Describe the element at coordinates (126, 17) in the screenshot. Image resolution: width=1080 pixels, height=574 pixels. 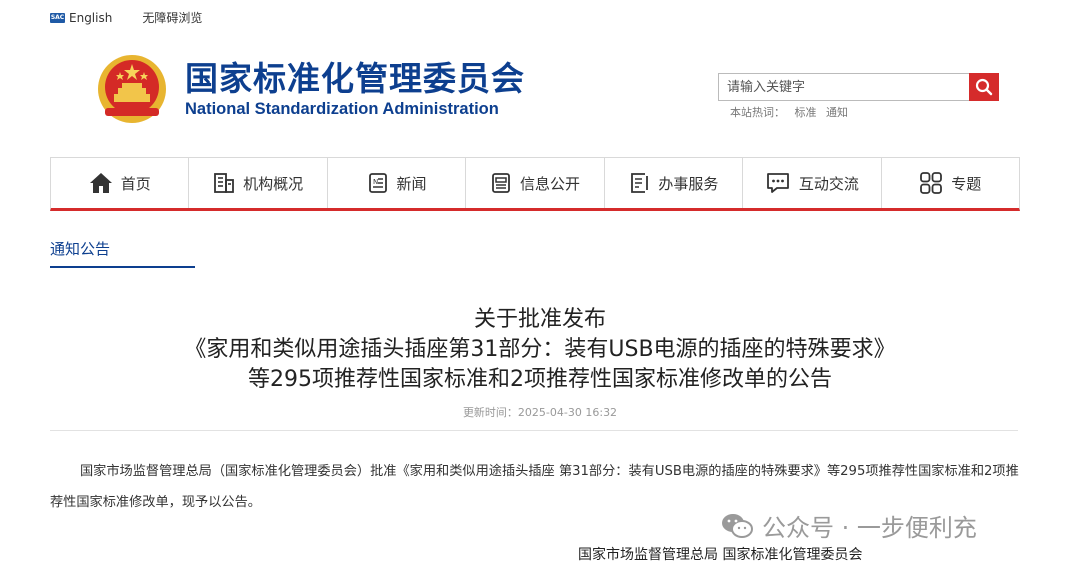
I see `top-bar: SAC English 无障碍浏览` at that location.